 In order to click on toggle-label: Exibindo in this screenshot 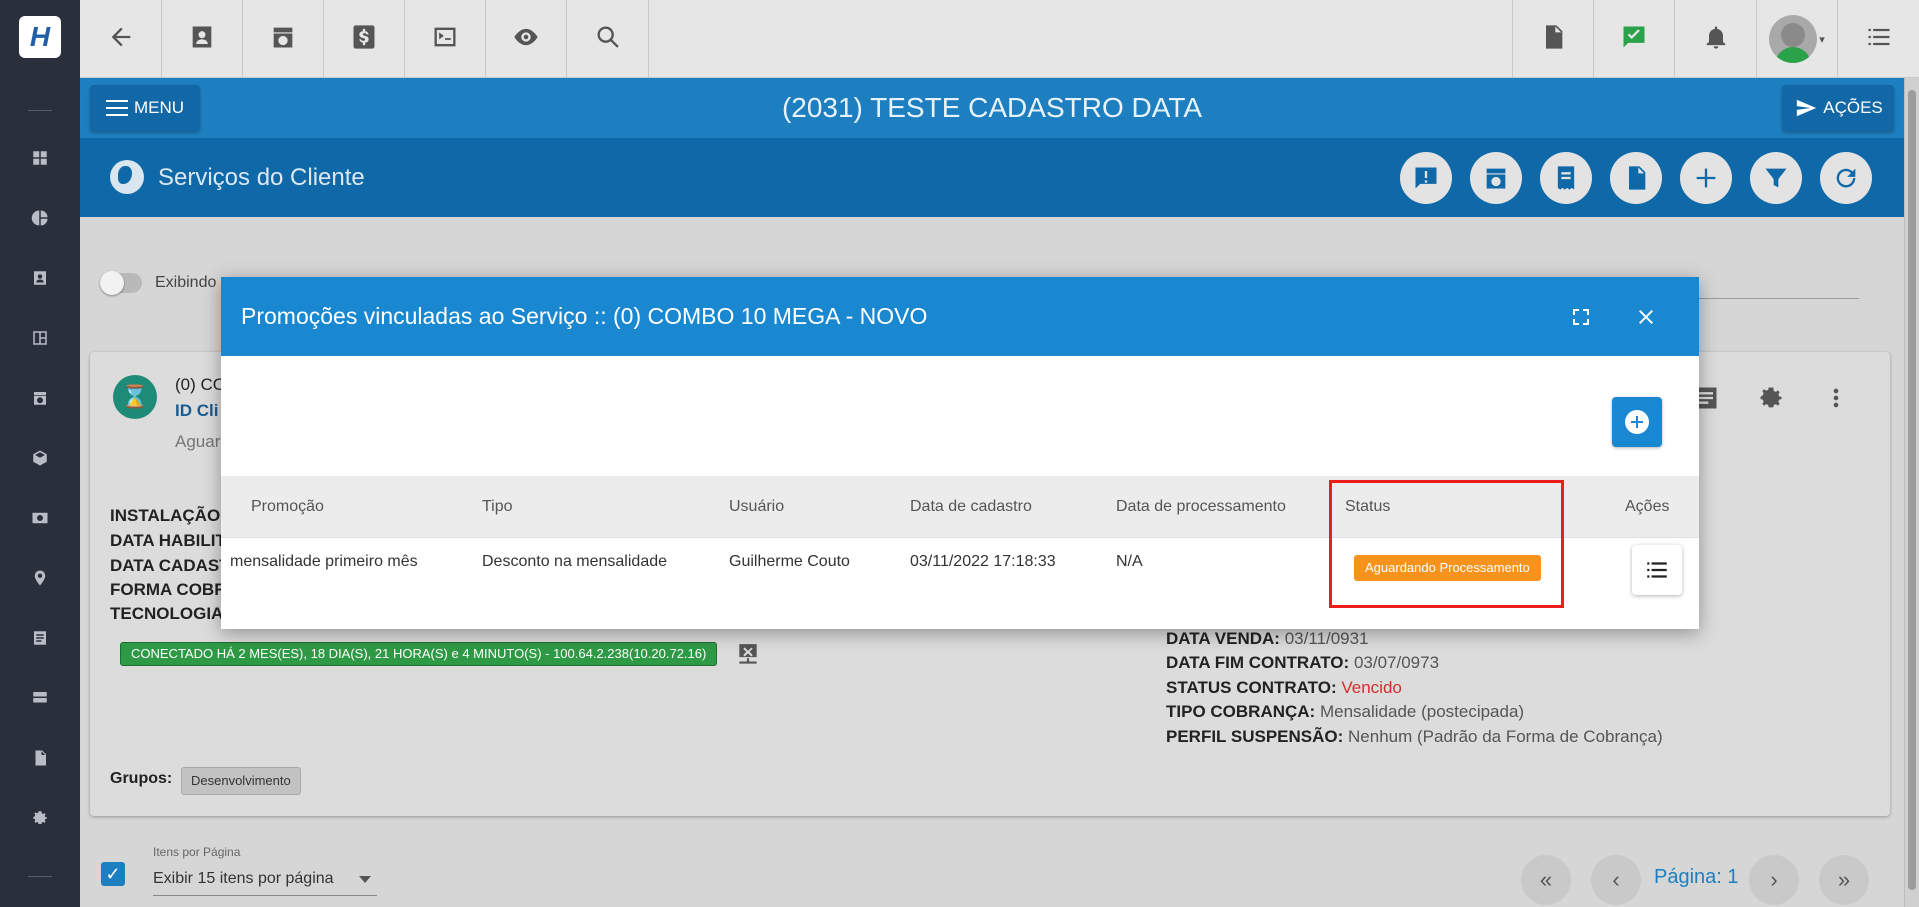, I will do `click(186, 282)`.